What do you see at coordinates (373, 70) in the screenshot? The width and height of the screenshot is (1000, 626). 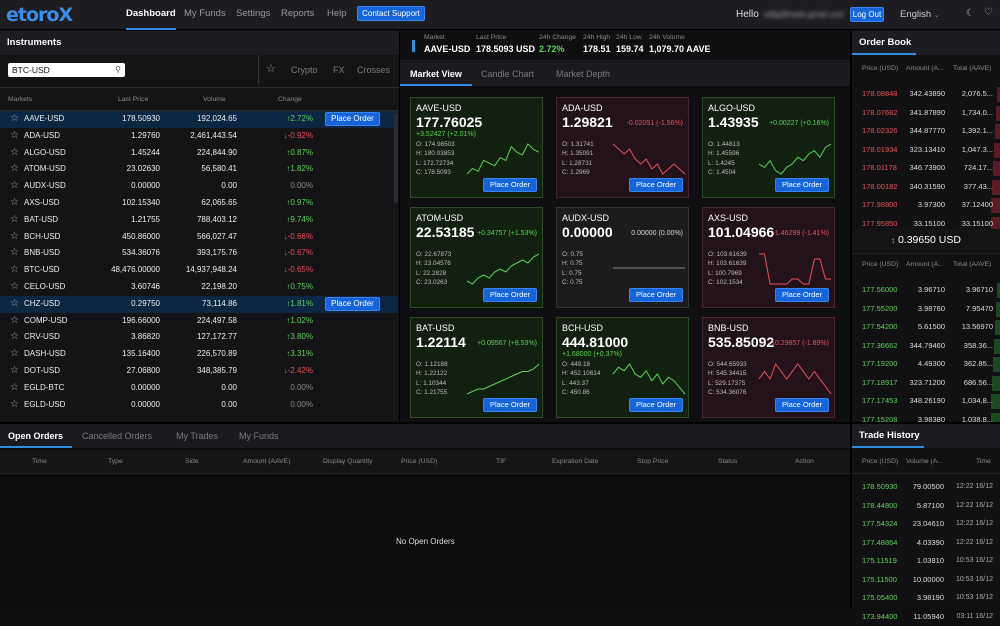 I see `filter-crosses: Crosses` at bounding box center [373, 70].